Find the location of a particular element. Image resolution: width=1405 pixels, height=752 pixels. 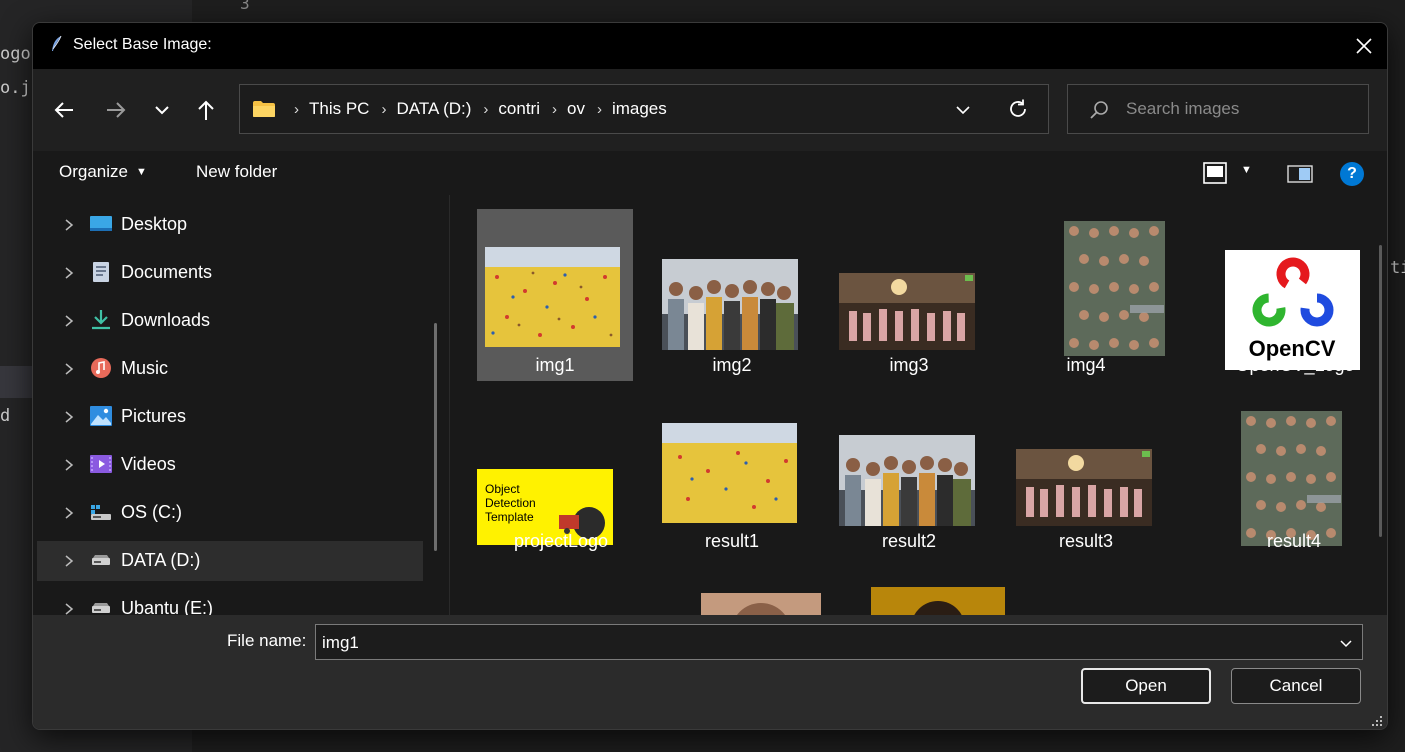

up-button is located at coordinates (206, 110).